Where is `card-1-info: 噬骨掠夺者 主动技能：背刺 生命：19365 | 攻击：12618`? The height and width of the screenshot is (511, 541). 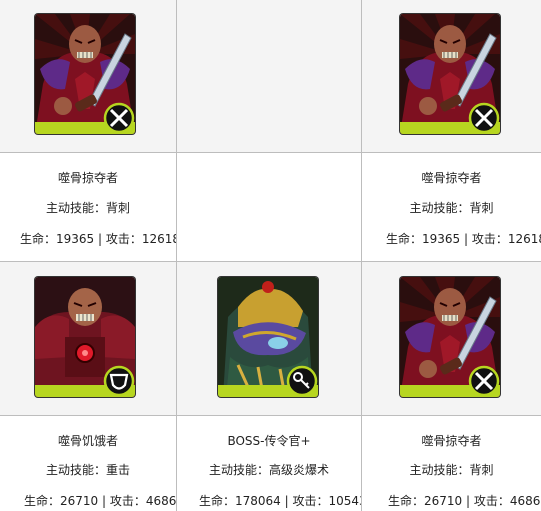 card-1-info: 噬骨掠夺者 主动技能：背刺 生命：19365 | 攻击：12618 is located at coordinates (90, 207).